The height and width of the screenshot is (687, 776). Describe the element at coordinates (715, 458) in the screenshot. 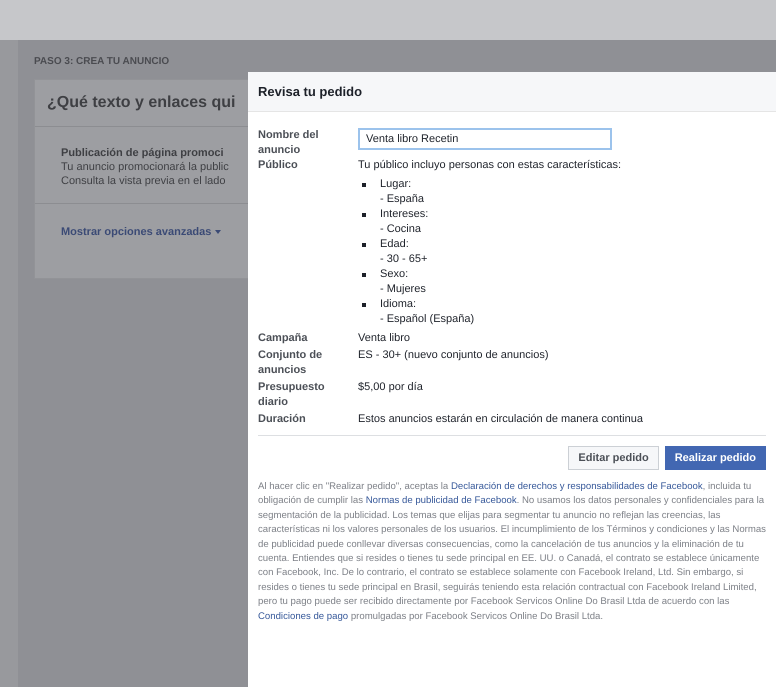

I see `place-order-button: Realizar pedido` at that location.